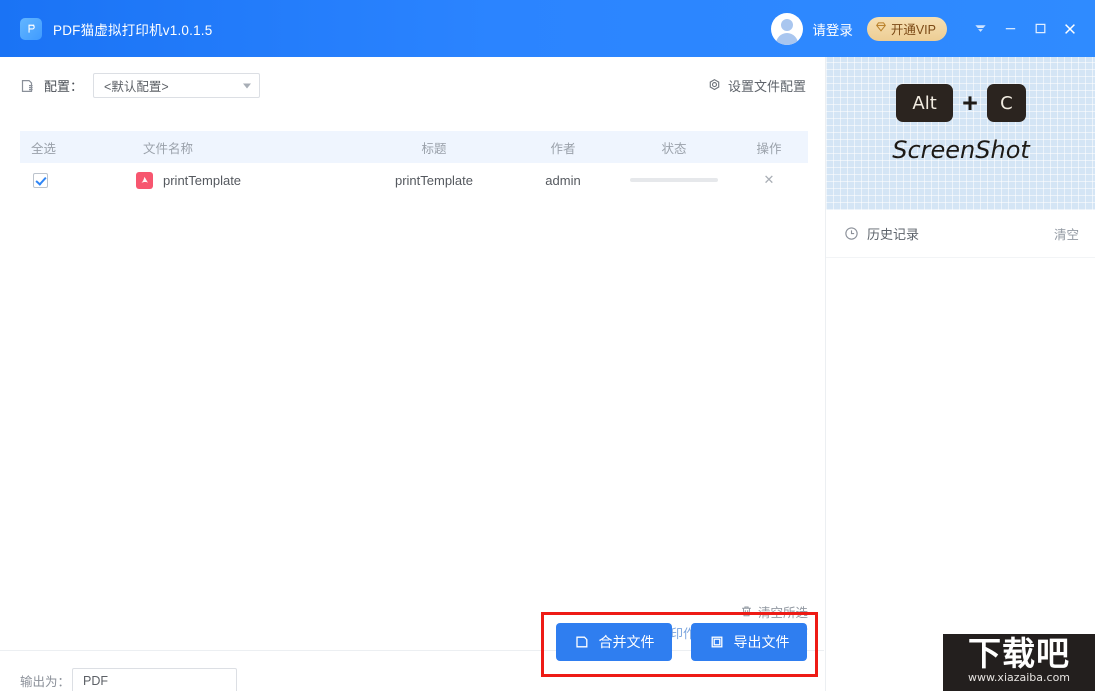  What do you see at coordinates (547, 28) in the screenshot?
I see `title-bar: PDF猫虚拟打印机v1.0.1.5 请登录 开通VIP` at bounding box center [547, 28].